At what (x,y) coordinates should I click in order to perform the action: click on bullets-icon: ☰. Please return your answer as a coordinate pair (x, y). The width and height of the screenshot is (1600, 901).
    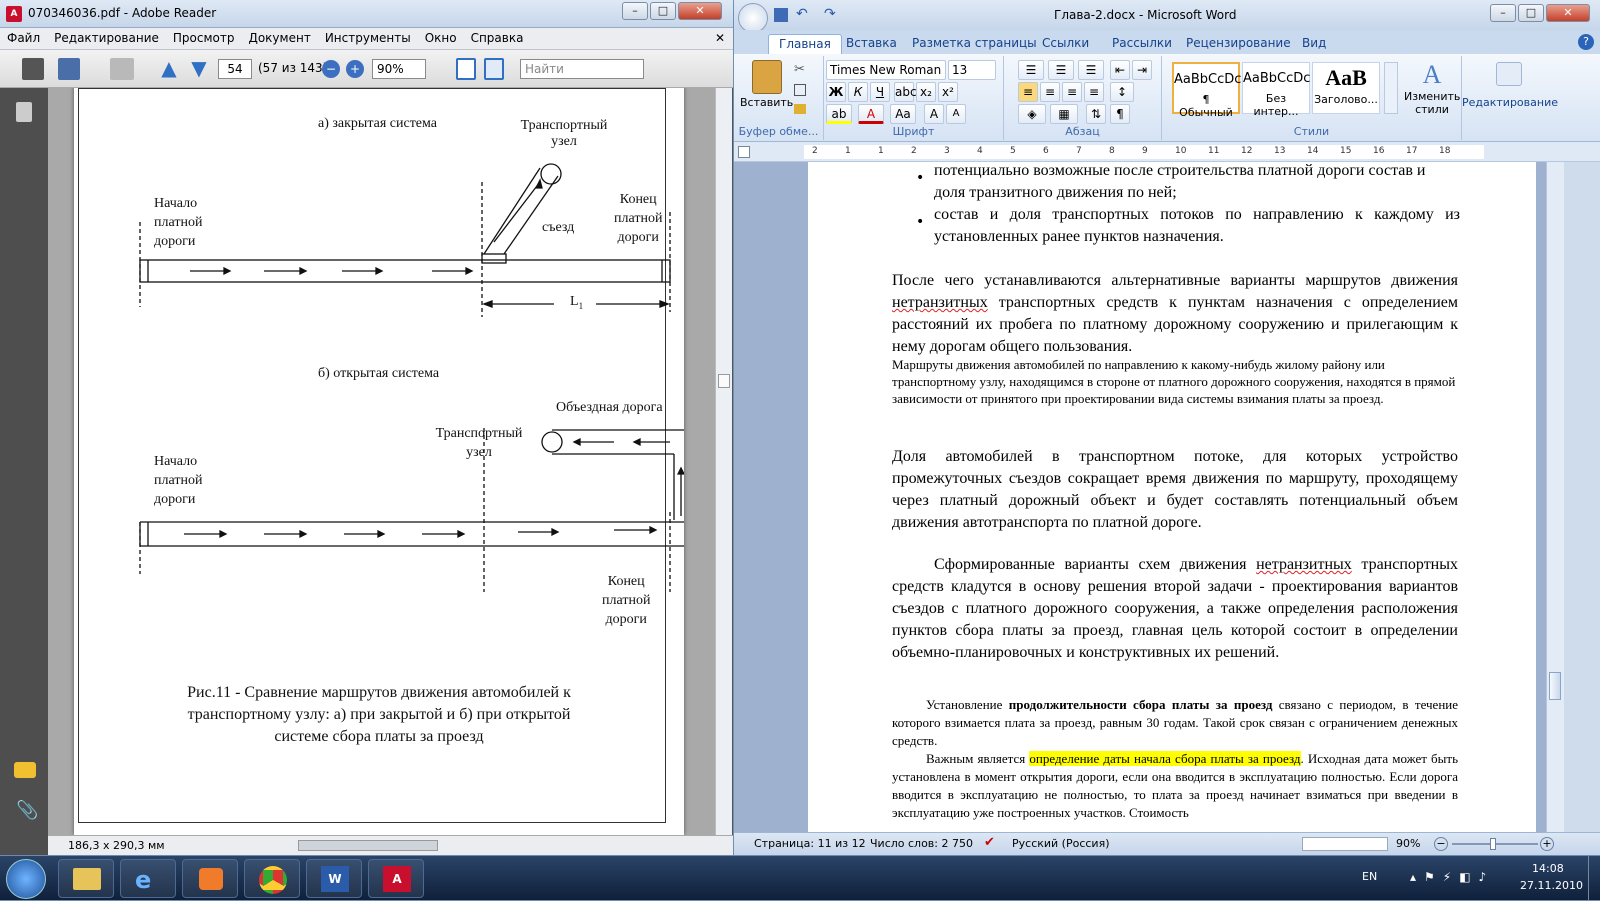
    Looking at the image, I should click on (1031, 70).